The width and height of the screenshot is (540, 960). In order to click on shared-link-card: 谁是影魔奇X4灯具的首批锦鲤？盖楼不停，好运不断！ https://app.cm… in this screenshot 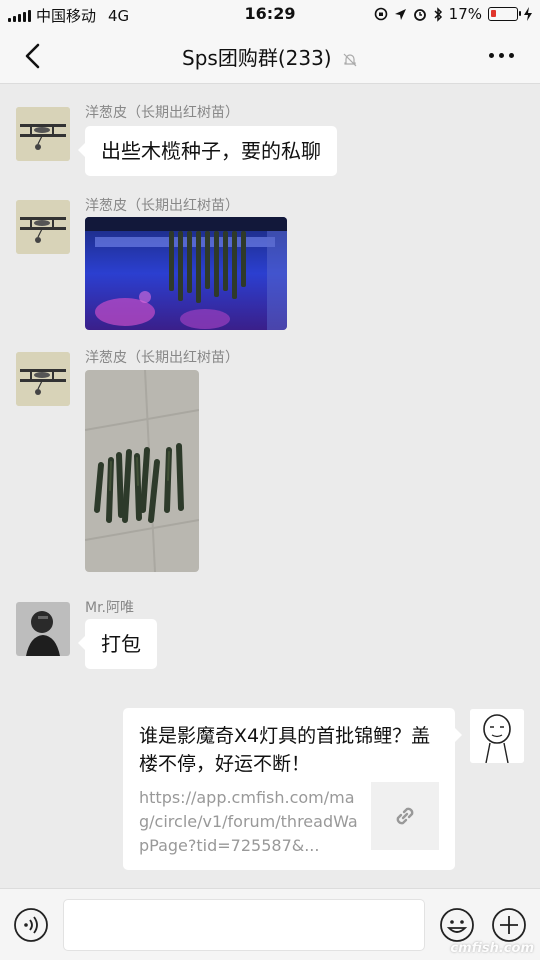, I will do `click(292, 789)`.